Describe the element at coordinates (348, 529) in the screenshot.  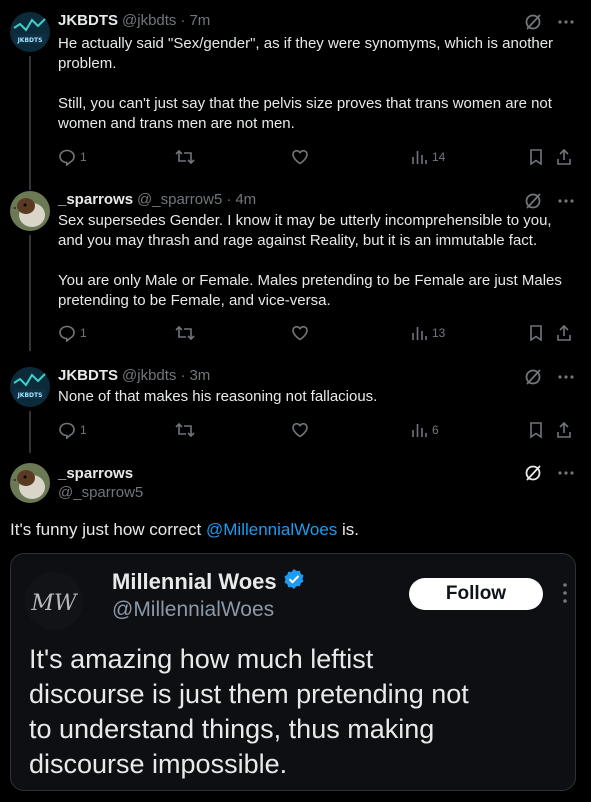
I see `tweet-text-part: is.` at that location.